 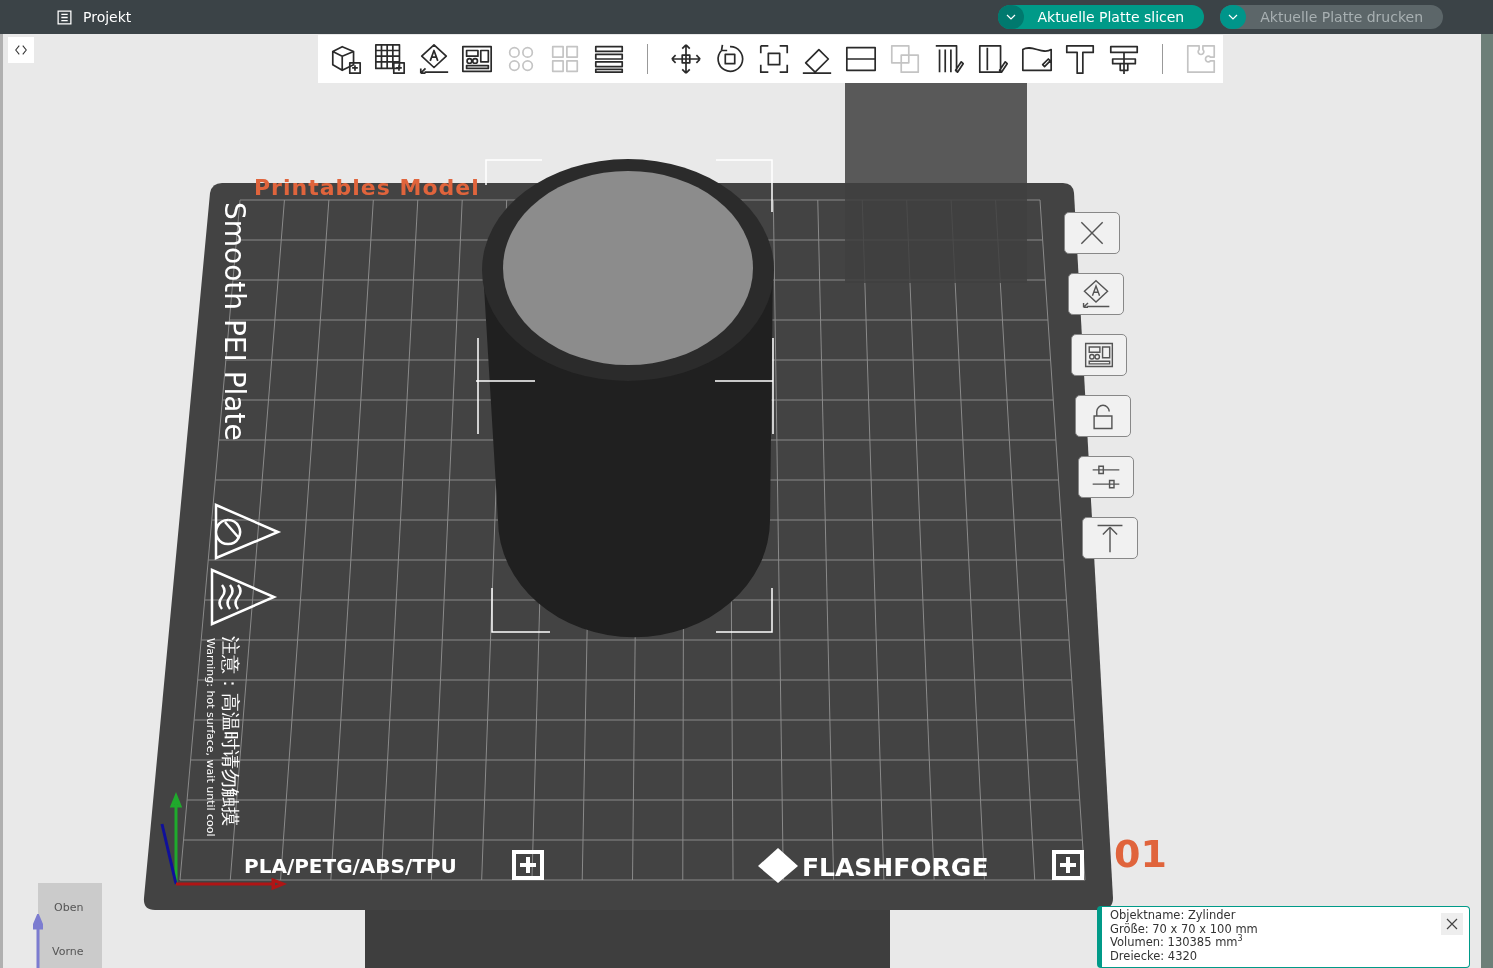 I want to click on move-icon, so click(x=685, y=59).